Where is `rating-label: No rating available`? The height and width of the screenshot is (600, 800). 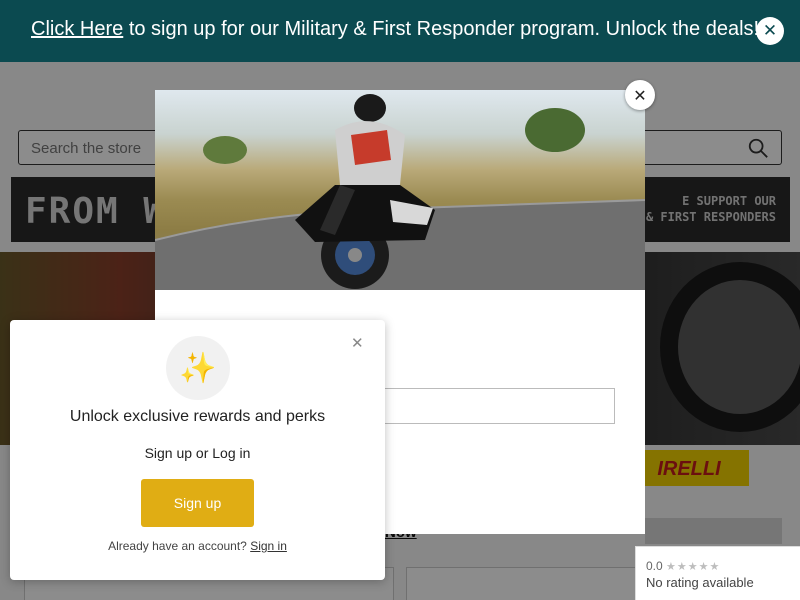 rating-label: No rating available is located at coordinates (700, 582).